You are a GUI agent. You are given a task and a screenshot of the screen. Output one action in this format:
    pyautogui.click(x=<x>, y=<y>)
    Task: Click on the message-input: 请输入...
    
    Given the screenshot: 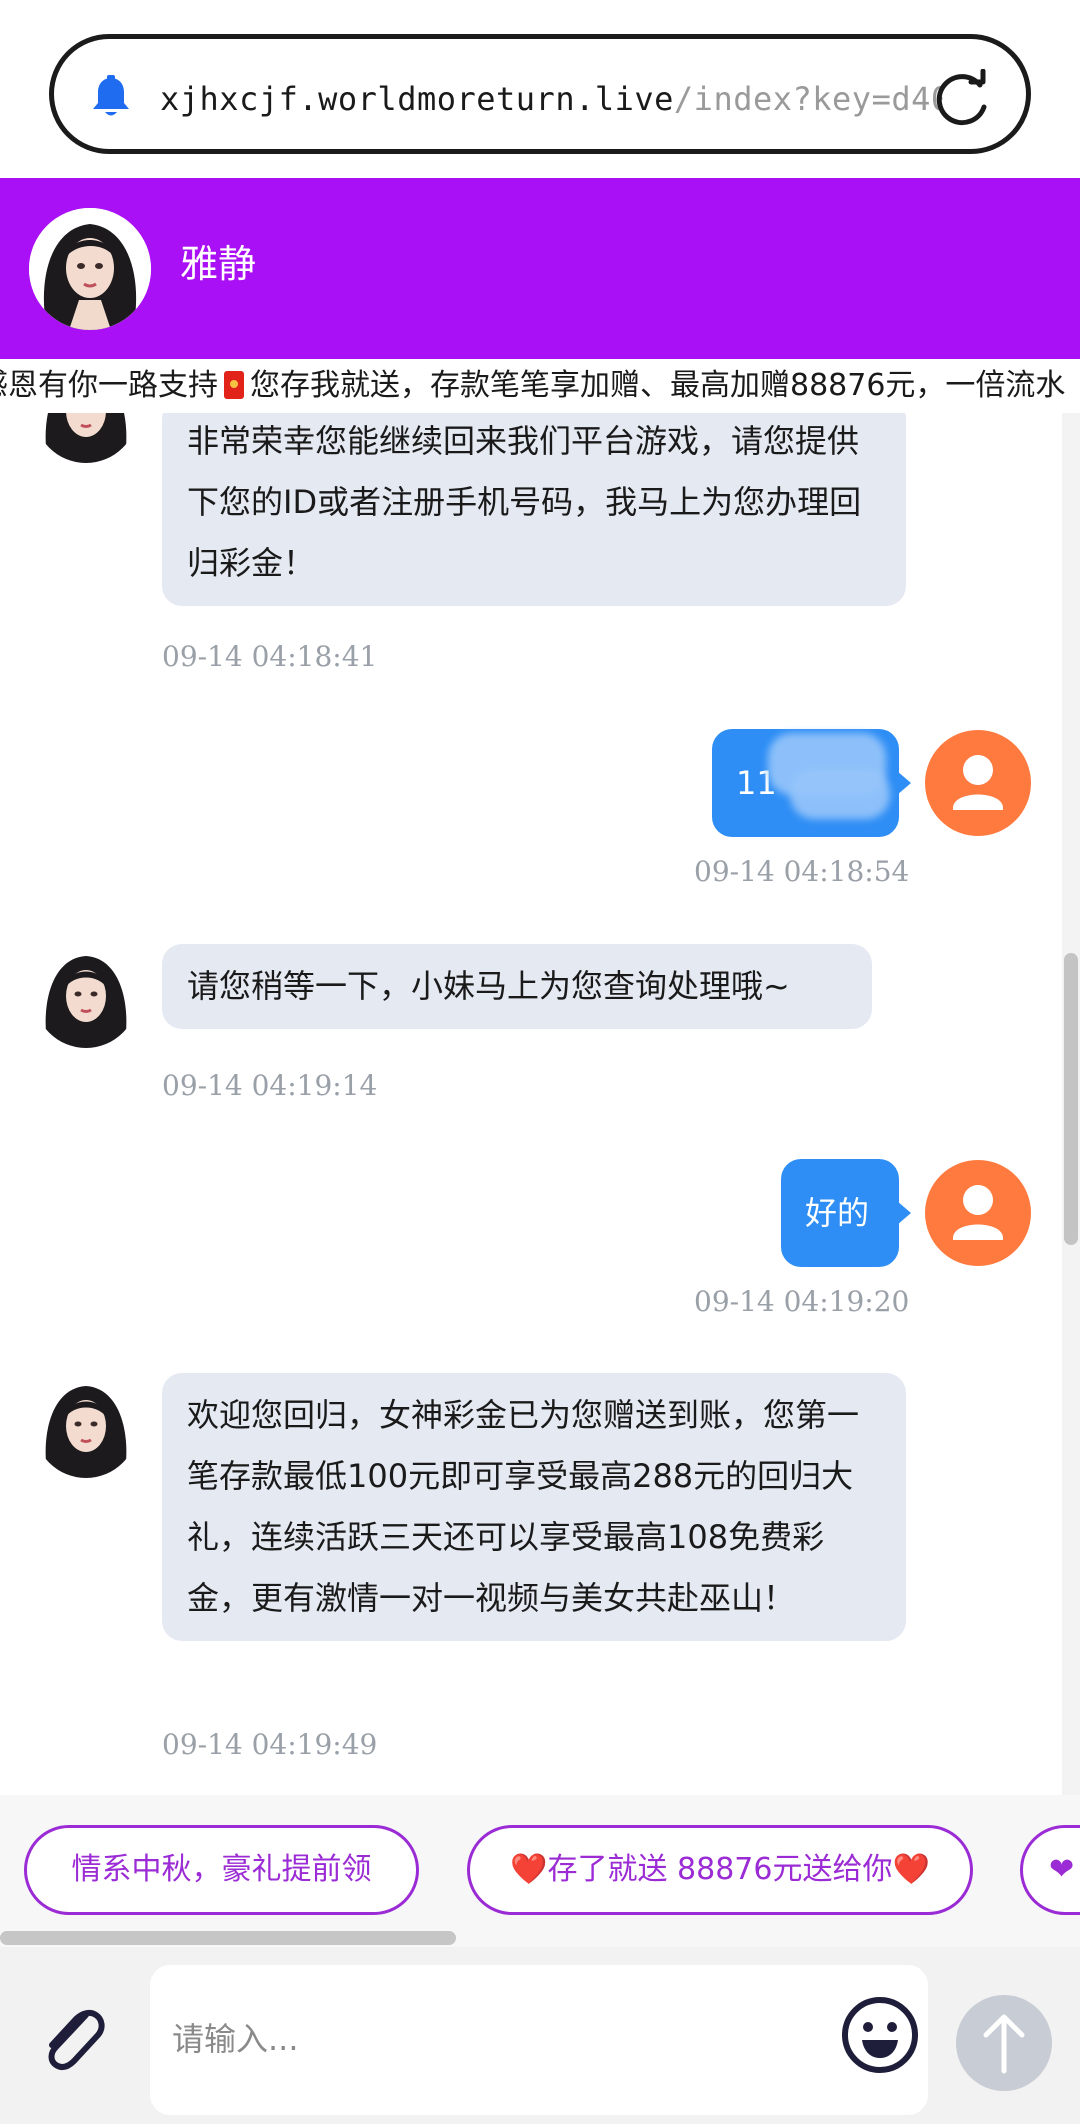 What is the action you would take?
    pyautogui.click(x=539, y=2040)
    